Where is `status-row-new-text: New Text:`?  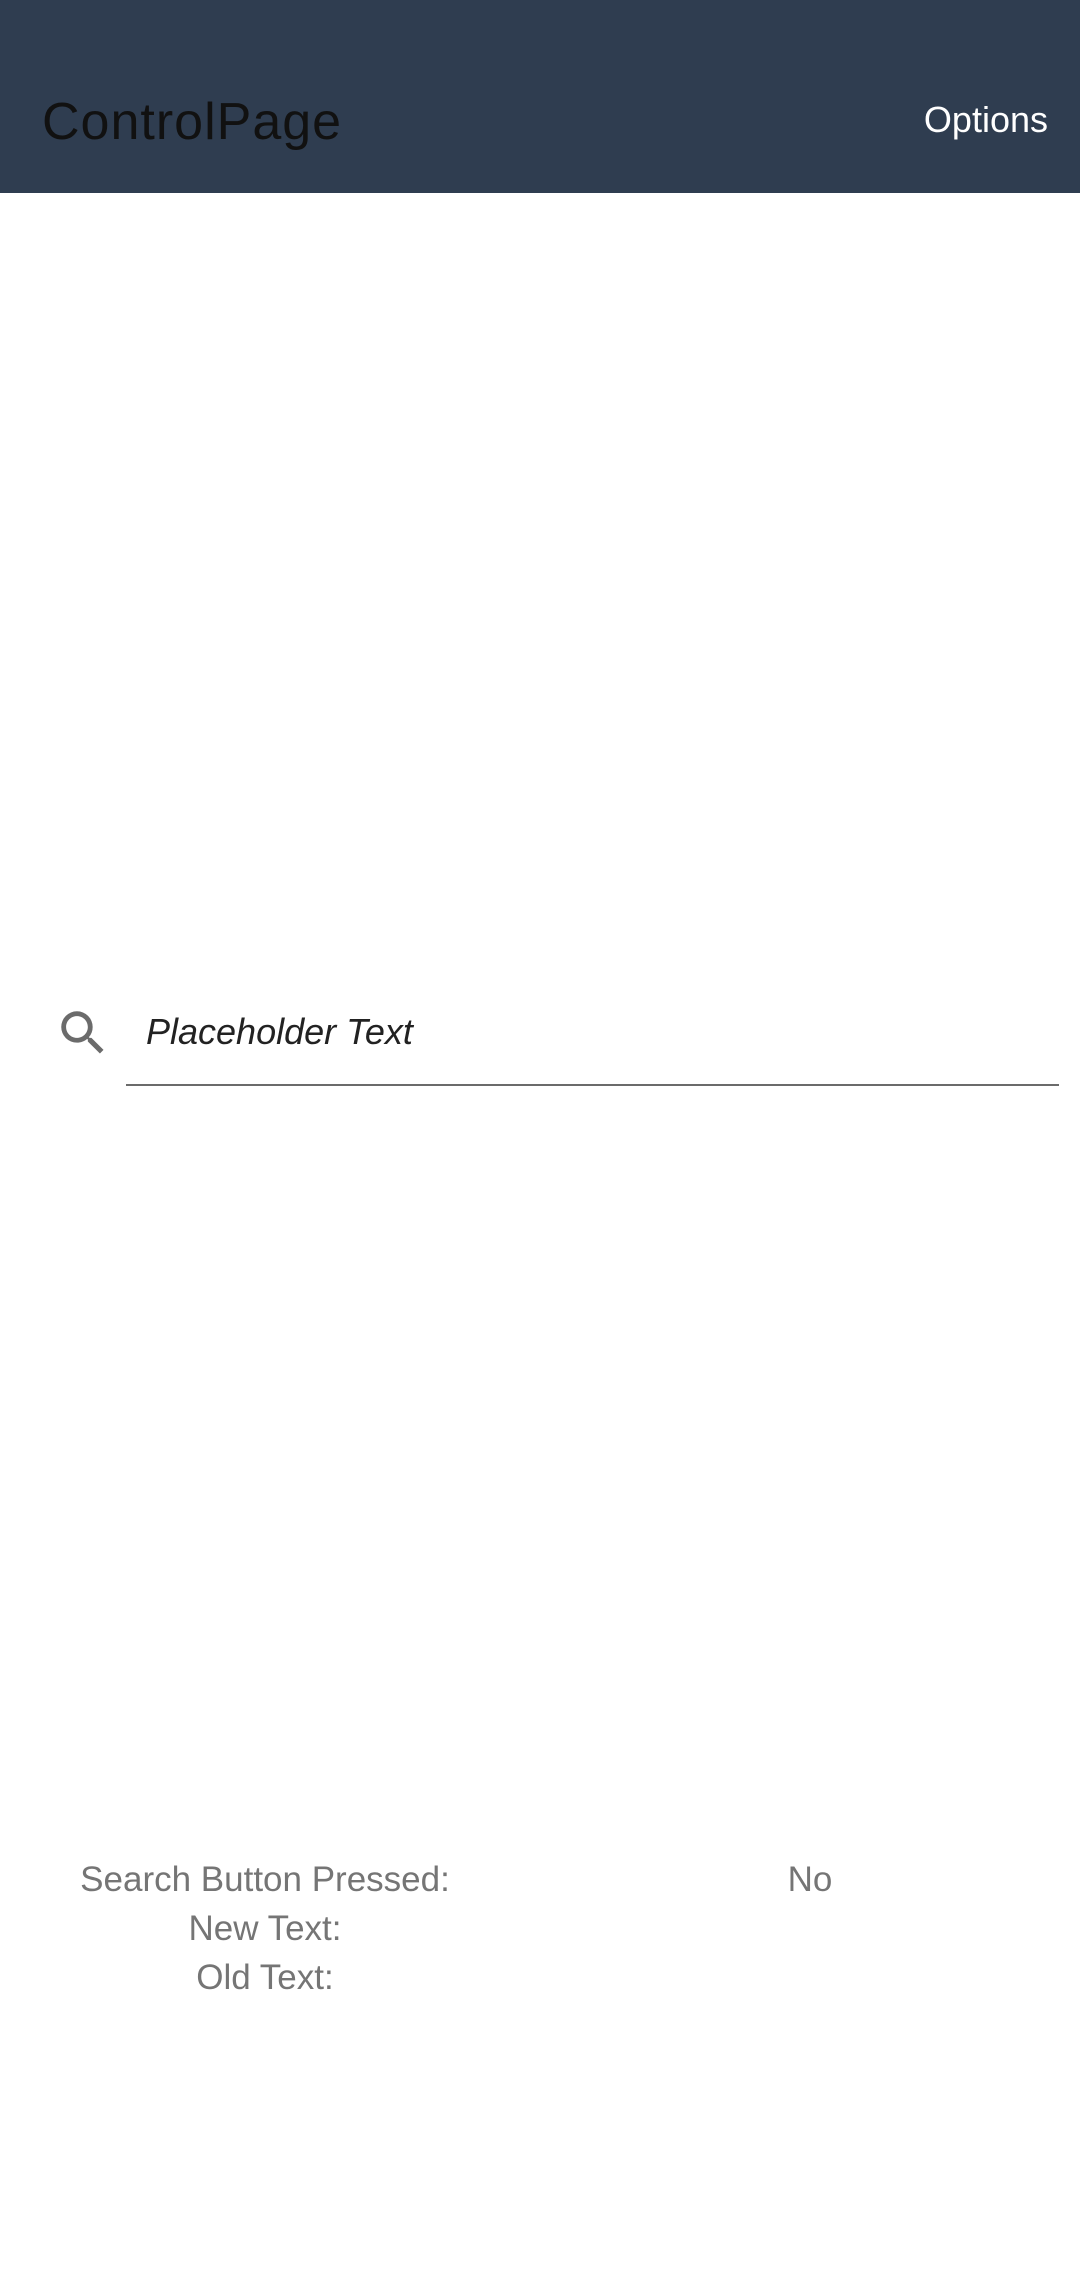 status-row-new-text: New Text: is located at coordinates (540, 1928).